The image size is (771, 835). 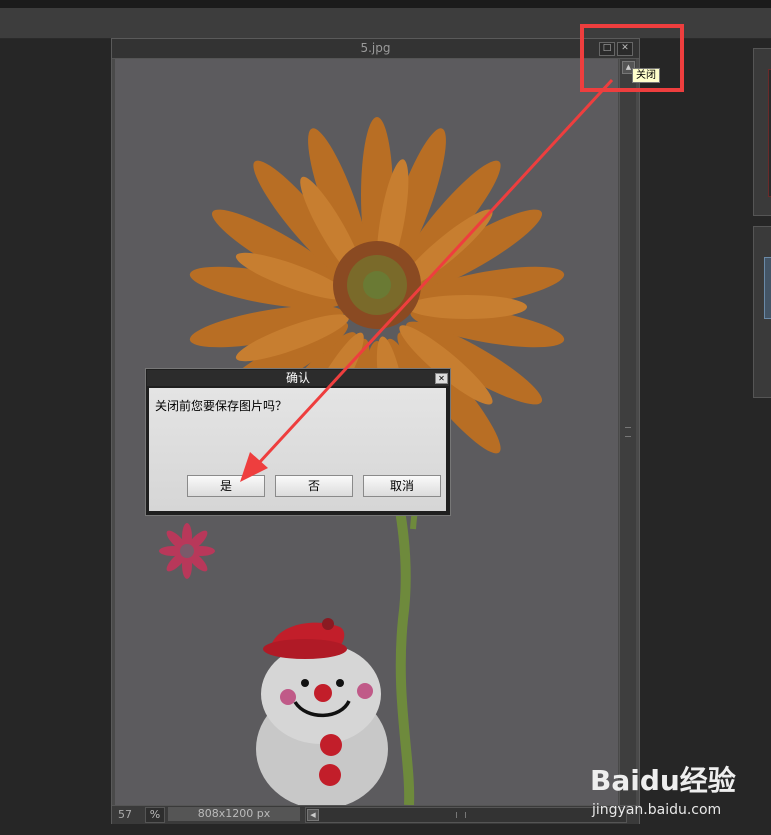 What do you see at coordinates (657, 810) in the screenshot?
I see `watermark-url: jingyan.baidu.com` at bounding box center [657, 810].